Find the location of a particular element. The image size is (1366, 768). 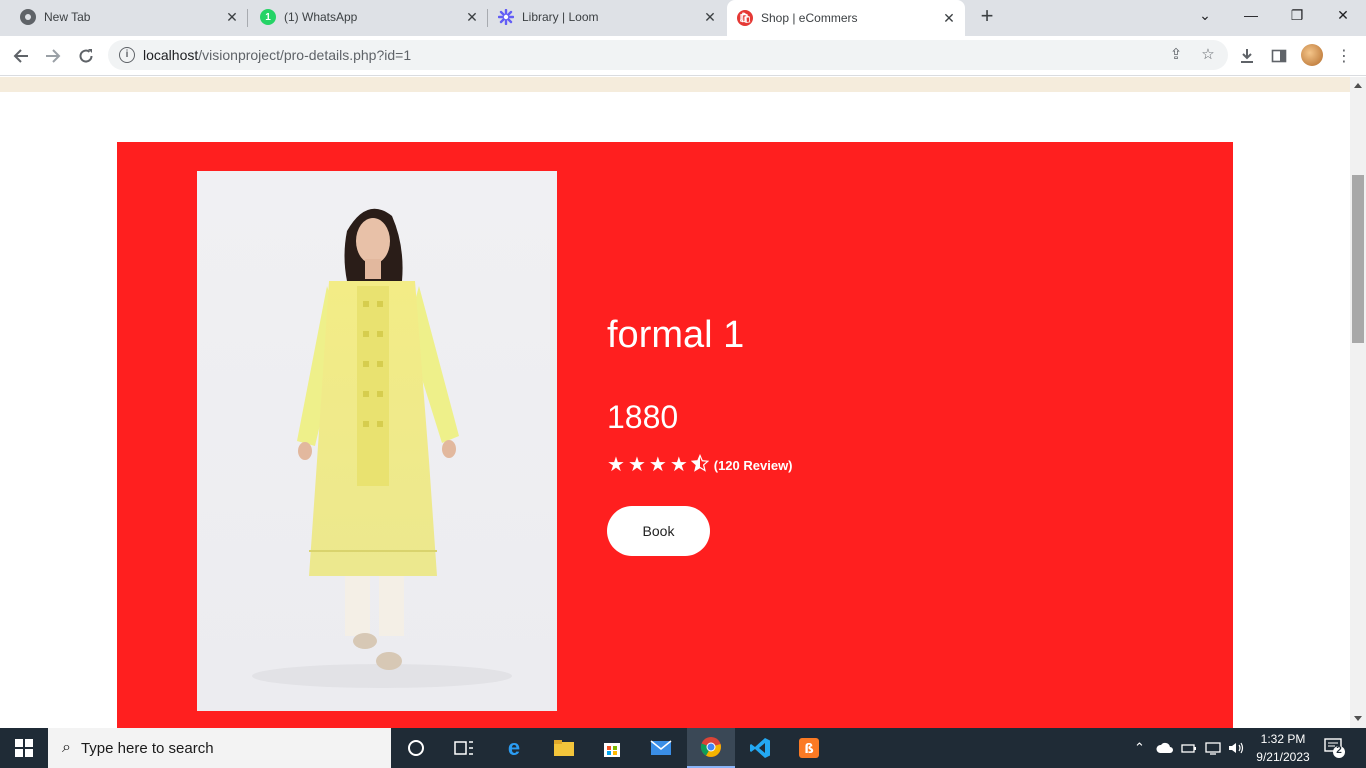

reload-button is located at coordinates (86, 56).